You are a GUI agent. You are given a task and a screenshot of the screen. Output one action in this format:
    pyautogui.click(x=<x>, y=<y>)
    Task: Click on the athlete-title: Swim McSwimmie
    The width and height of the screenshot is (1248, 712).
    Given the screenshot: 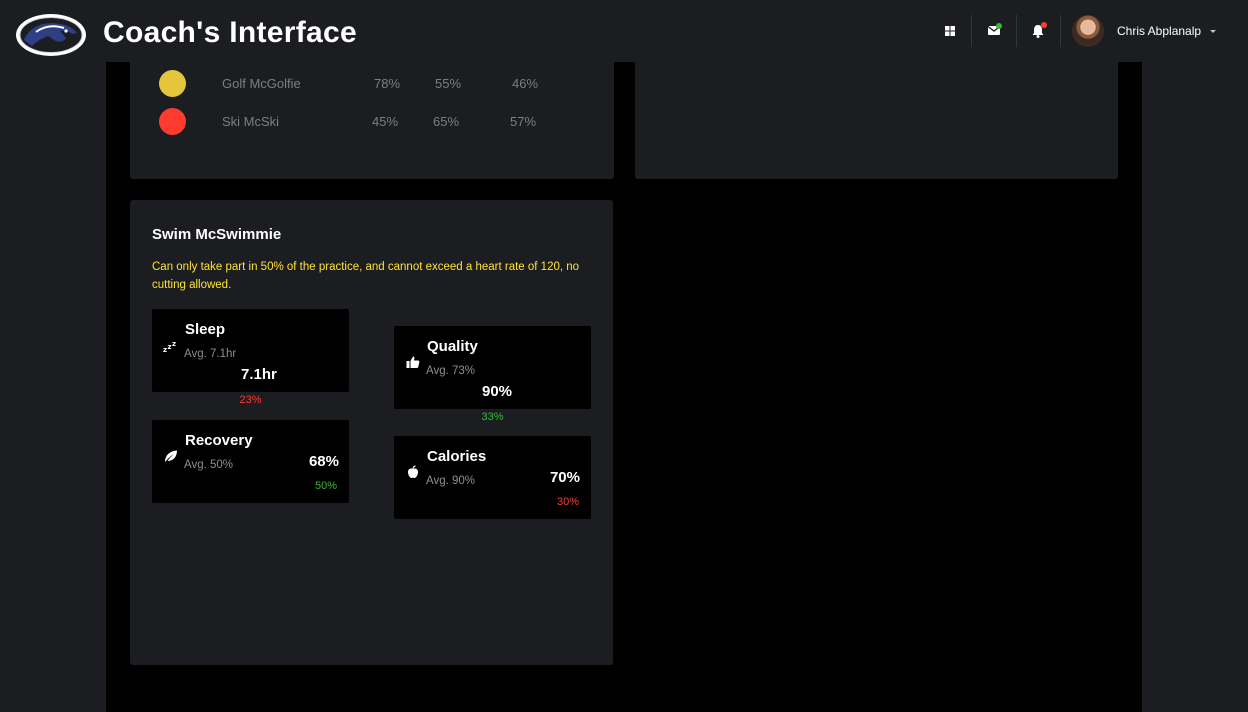 What is the action you would take?
    pyautogui.click(x=217, y=234)
    